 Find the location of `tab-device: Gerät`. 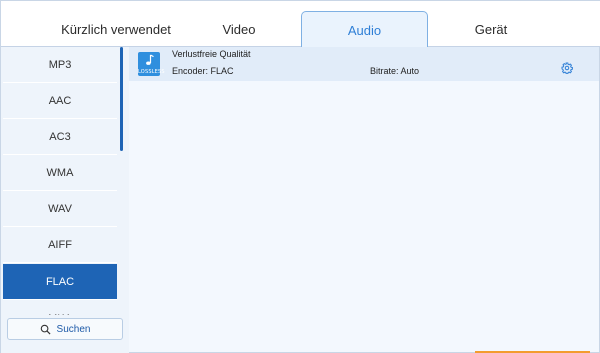

tab-device: Gerät is located at coordinates (491, 29).